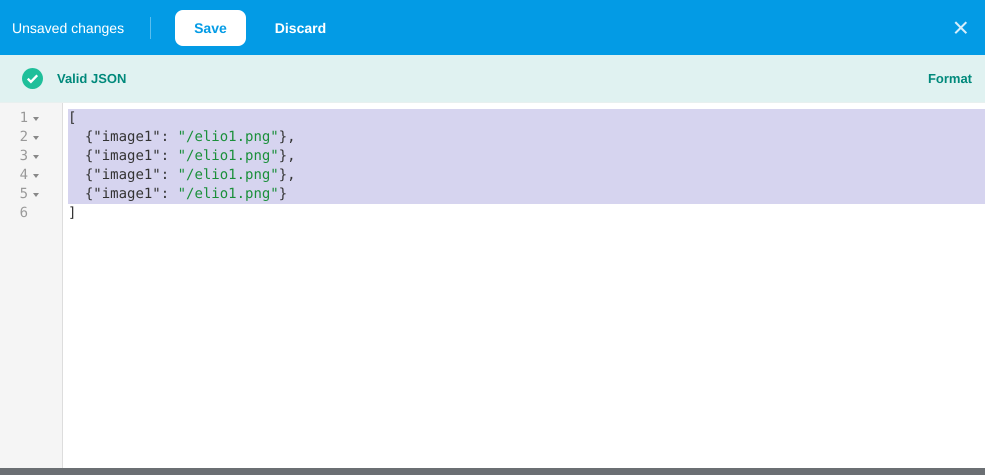  What do you see at coordinates (950, 78) in the screenshot?
I see `format-link: Format` at bounding box center [950, 78].